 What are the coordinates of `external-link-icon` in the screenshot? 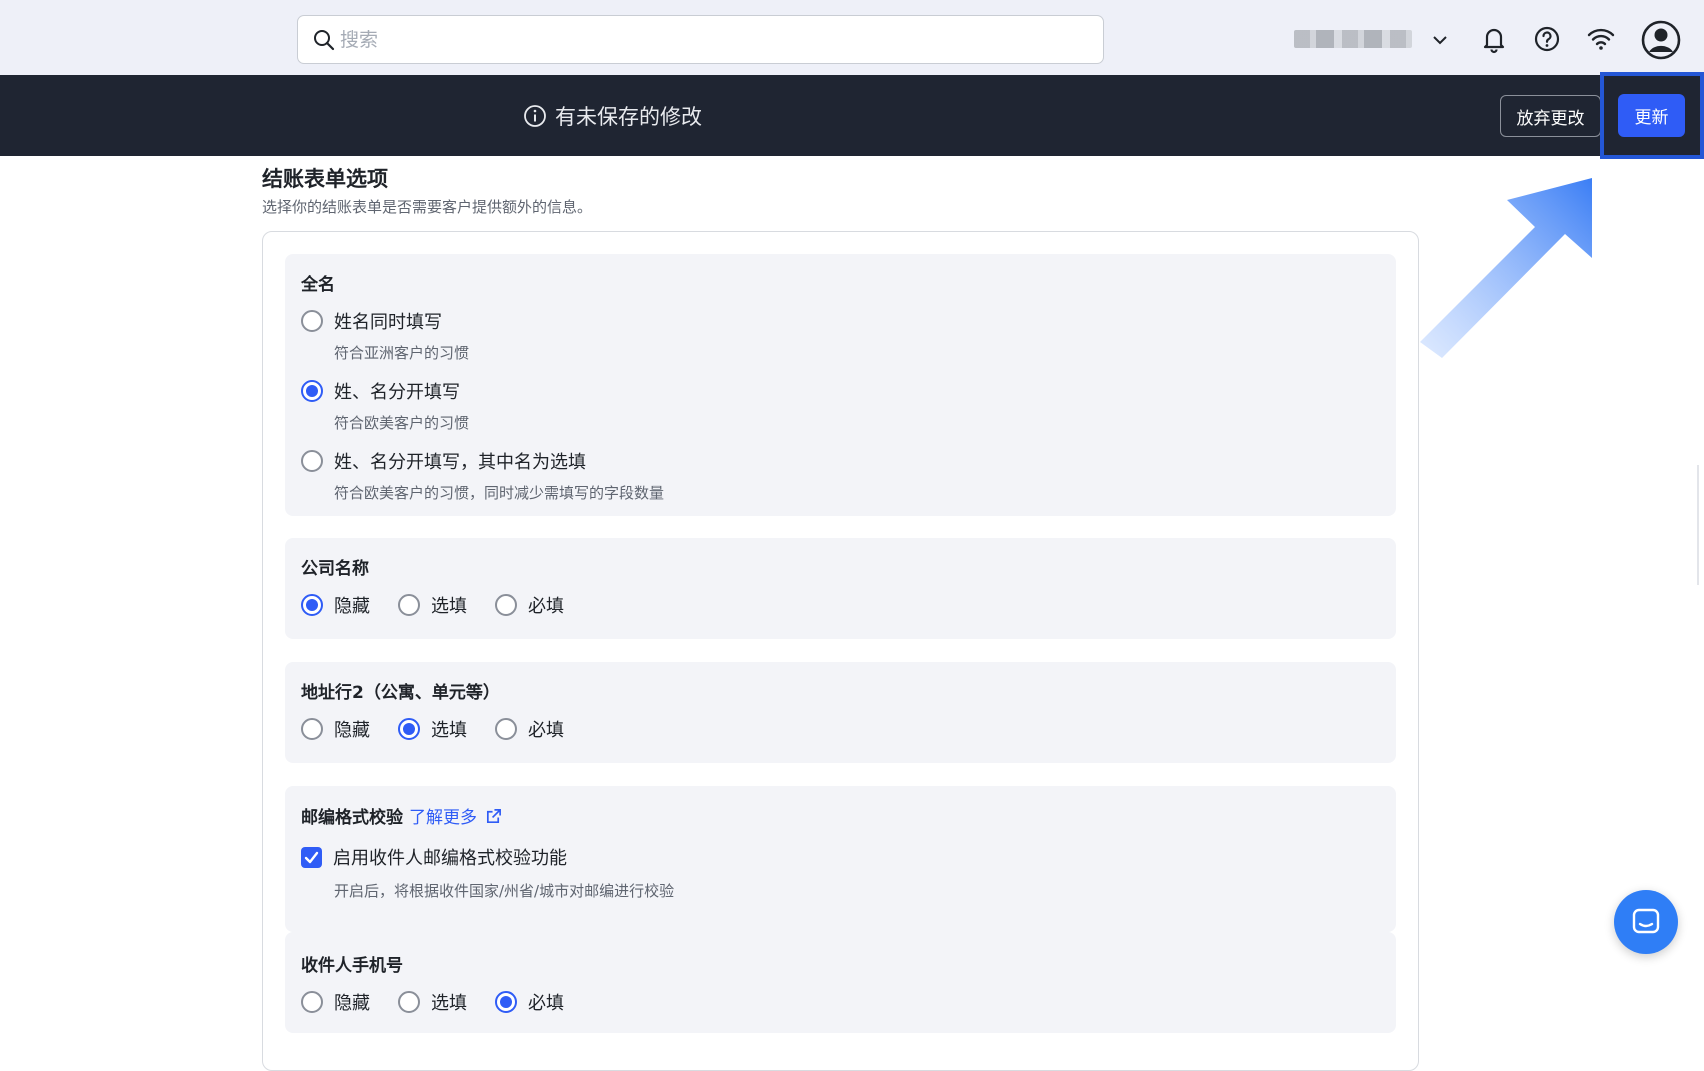 It's located at (494, 816).